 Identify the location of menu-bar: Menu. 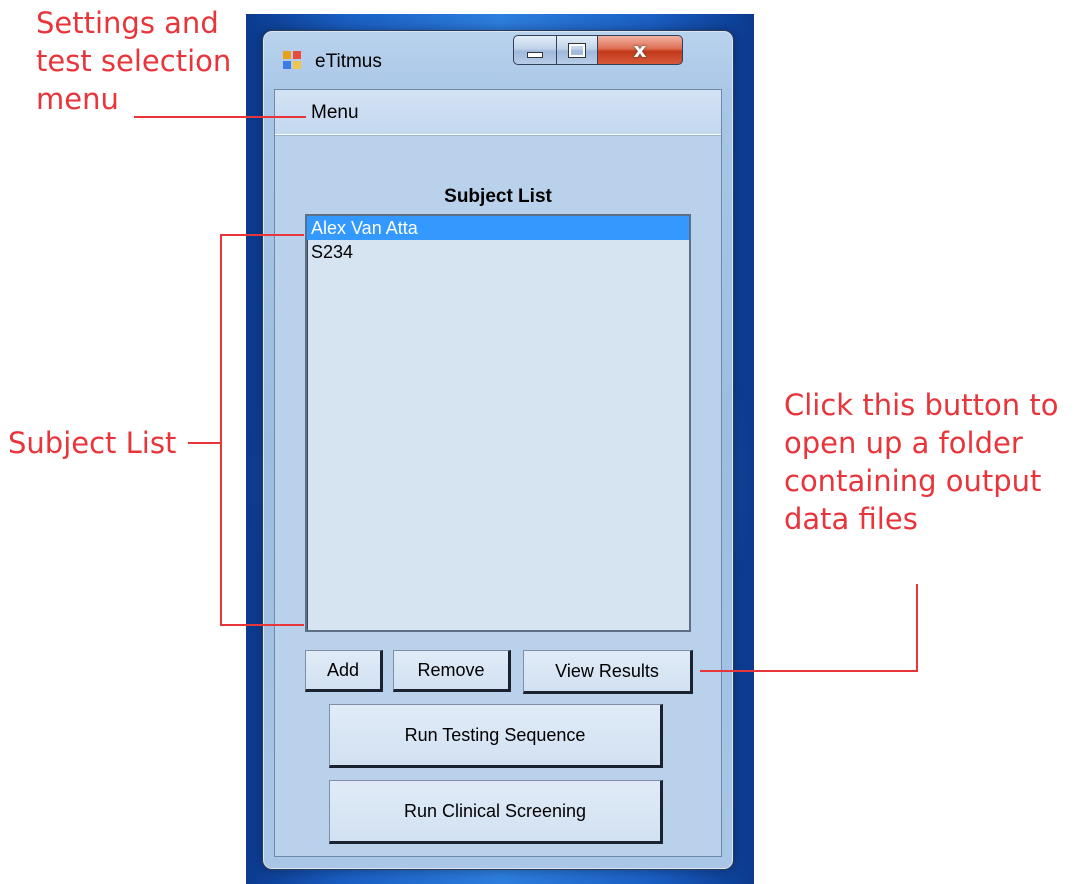
(498, 112).